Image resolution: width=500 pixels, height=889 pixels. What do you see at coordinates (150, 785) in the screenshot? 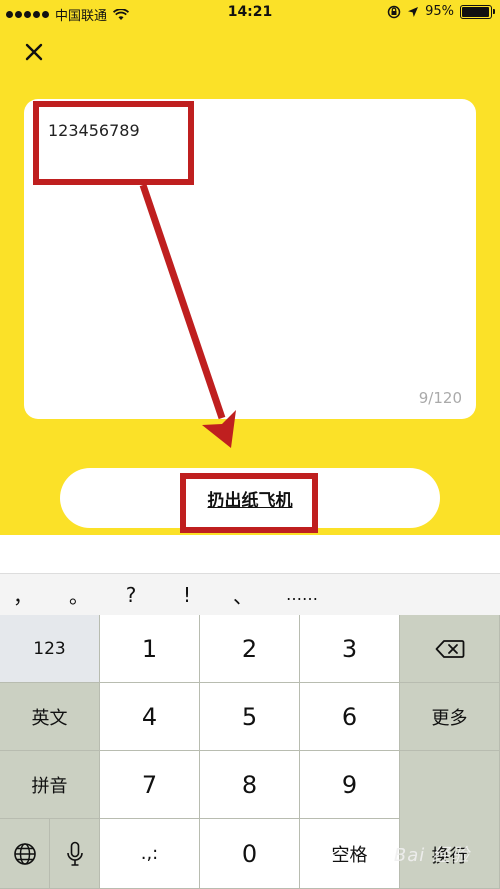
I see `key-7: 7` at bounding box center [150, 785].